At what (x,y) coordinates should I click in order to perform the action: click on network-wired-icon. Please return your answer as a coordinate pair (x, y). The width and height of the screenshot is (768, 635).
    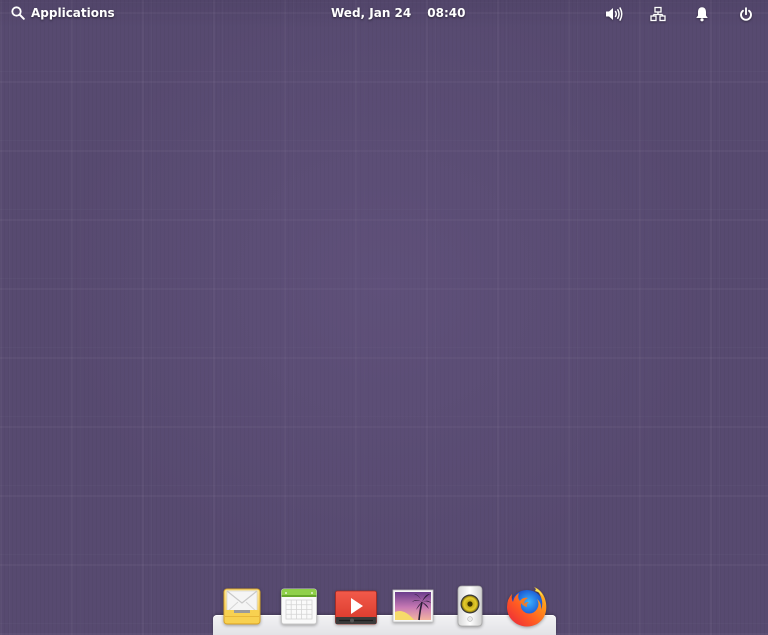
    Looking at the image, I should click on (658, 14).